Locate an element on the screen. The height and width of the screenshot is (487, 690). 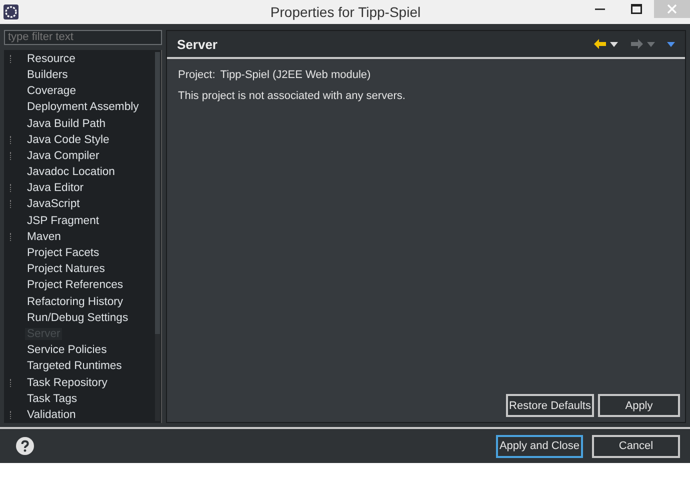
server-message: This project is not associated with any servers. is located at coordinates (292, 96).